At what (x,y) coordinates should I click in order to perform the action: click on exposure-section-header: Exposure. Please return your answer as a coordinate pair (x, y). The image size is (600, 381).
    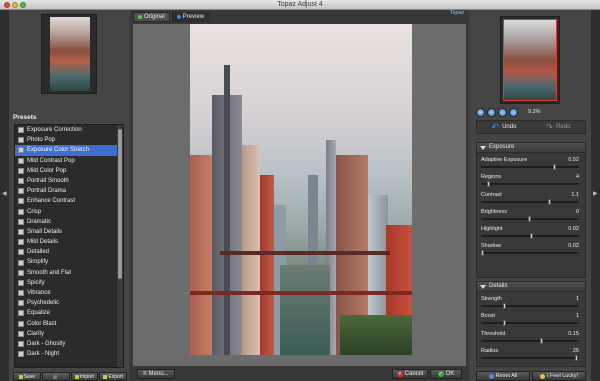
    Looking at the image, I should click on (531, 148).